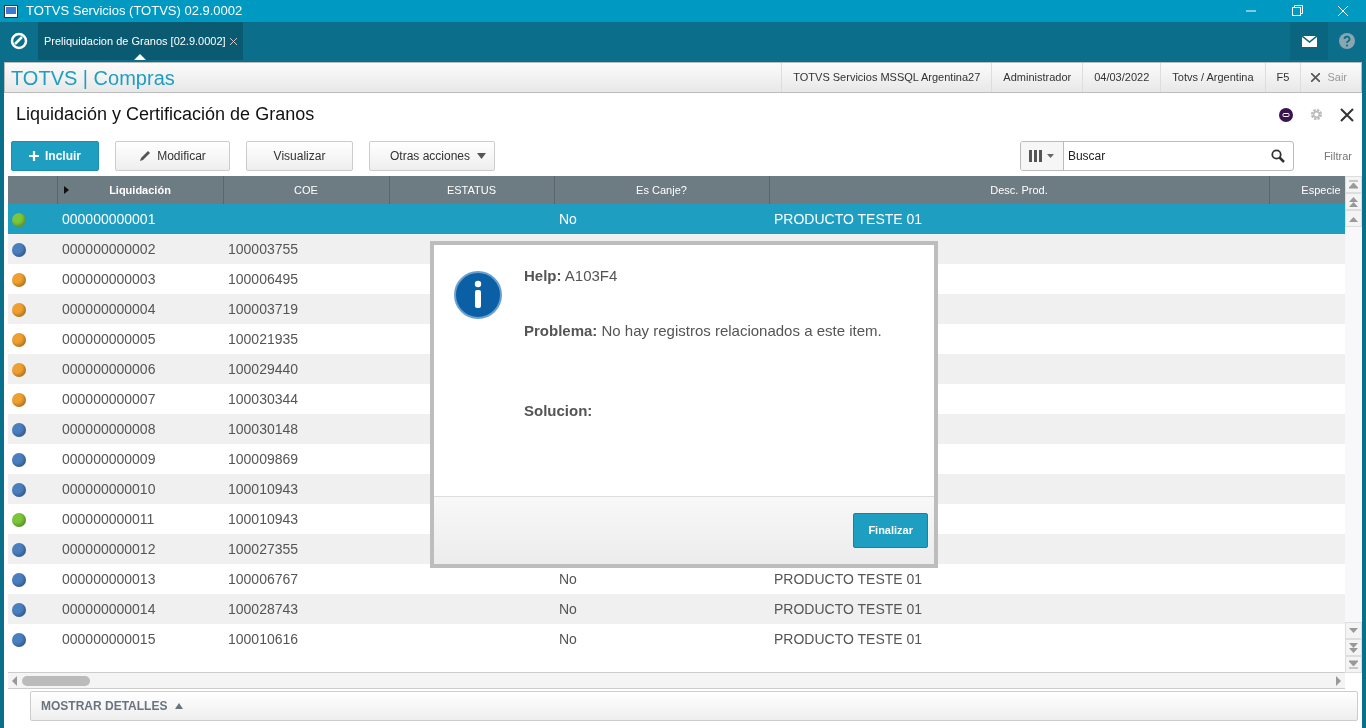 The width and height of the screenshot is (1366, 728). I want to click on info-icon, so click(478, 295).